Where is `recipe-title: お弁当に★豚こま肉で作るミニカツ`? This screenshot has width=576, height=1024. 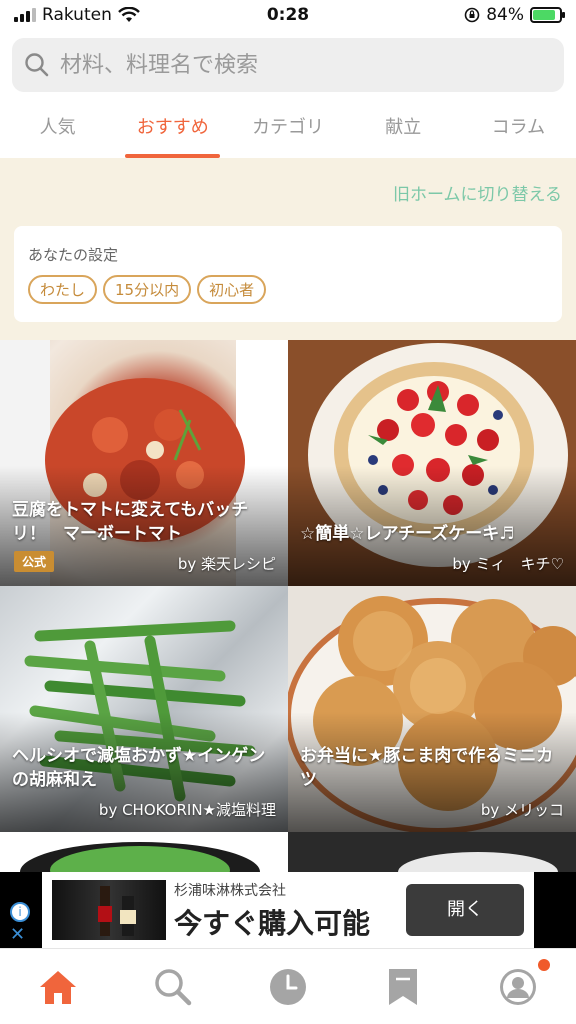
recipe-title: お弁当に★豚こま肉で作るミニカツ is located at coordinates (427, 768).